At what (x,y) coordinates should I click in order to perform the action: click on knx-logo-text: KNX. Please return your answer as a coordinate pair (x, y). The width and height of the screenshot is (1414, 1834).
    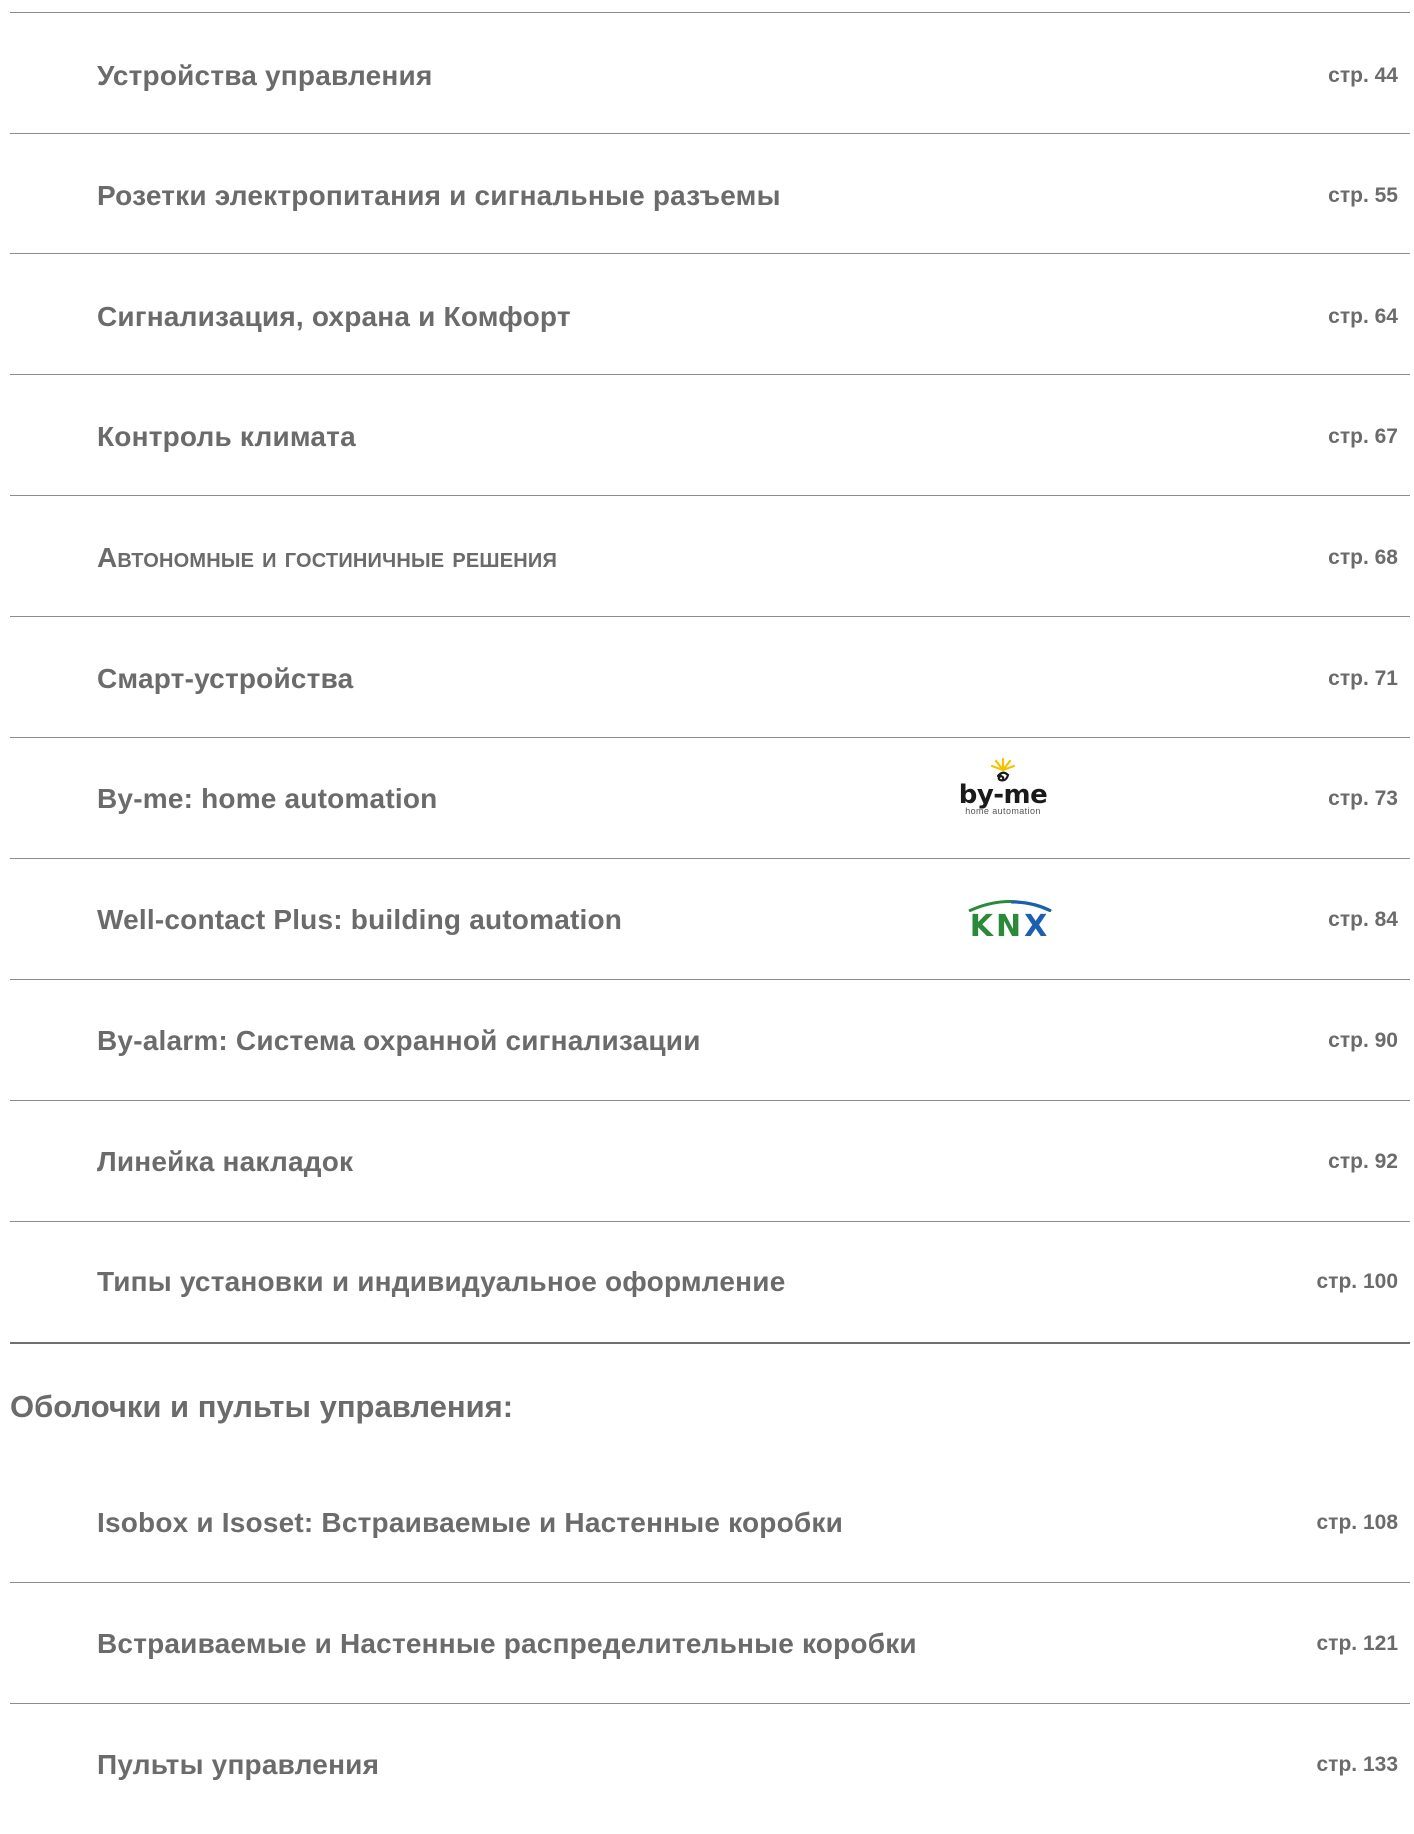
    Looking at the image, I should click on (1010, 927).